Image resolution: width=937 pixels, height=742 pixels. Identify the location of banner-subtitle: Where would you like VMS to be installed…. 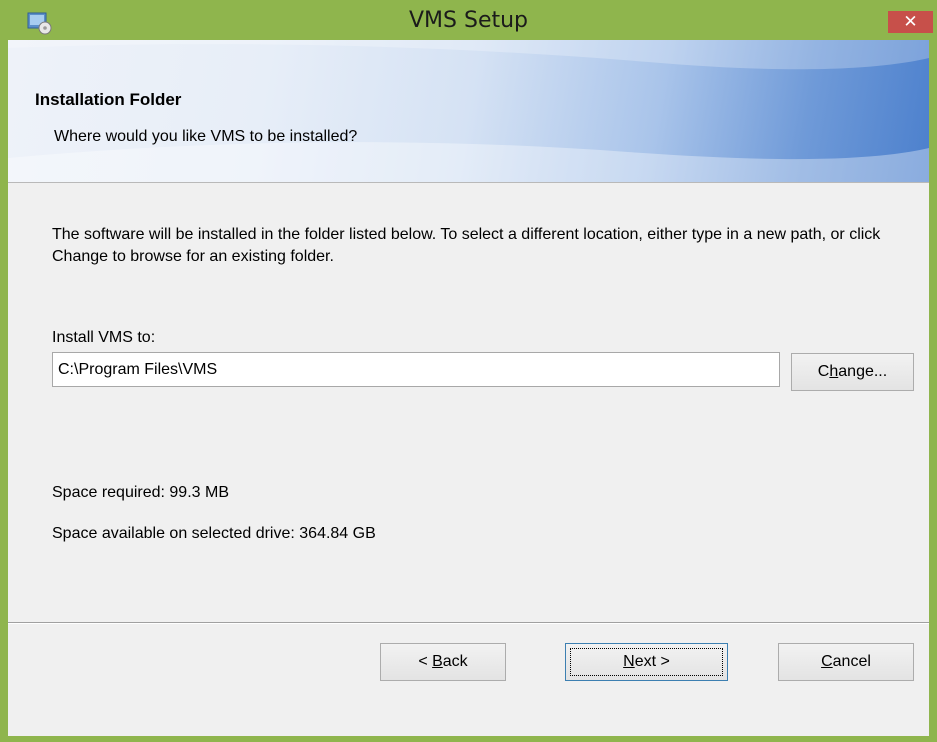
(206, 136).